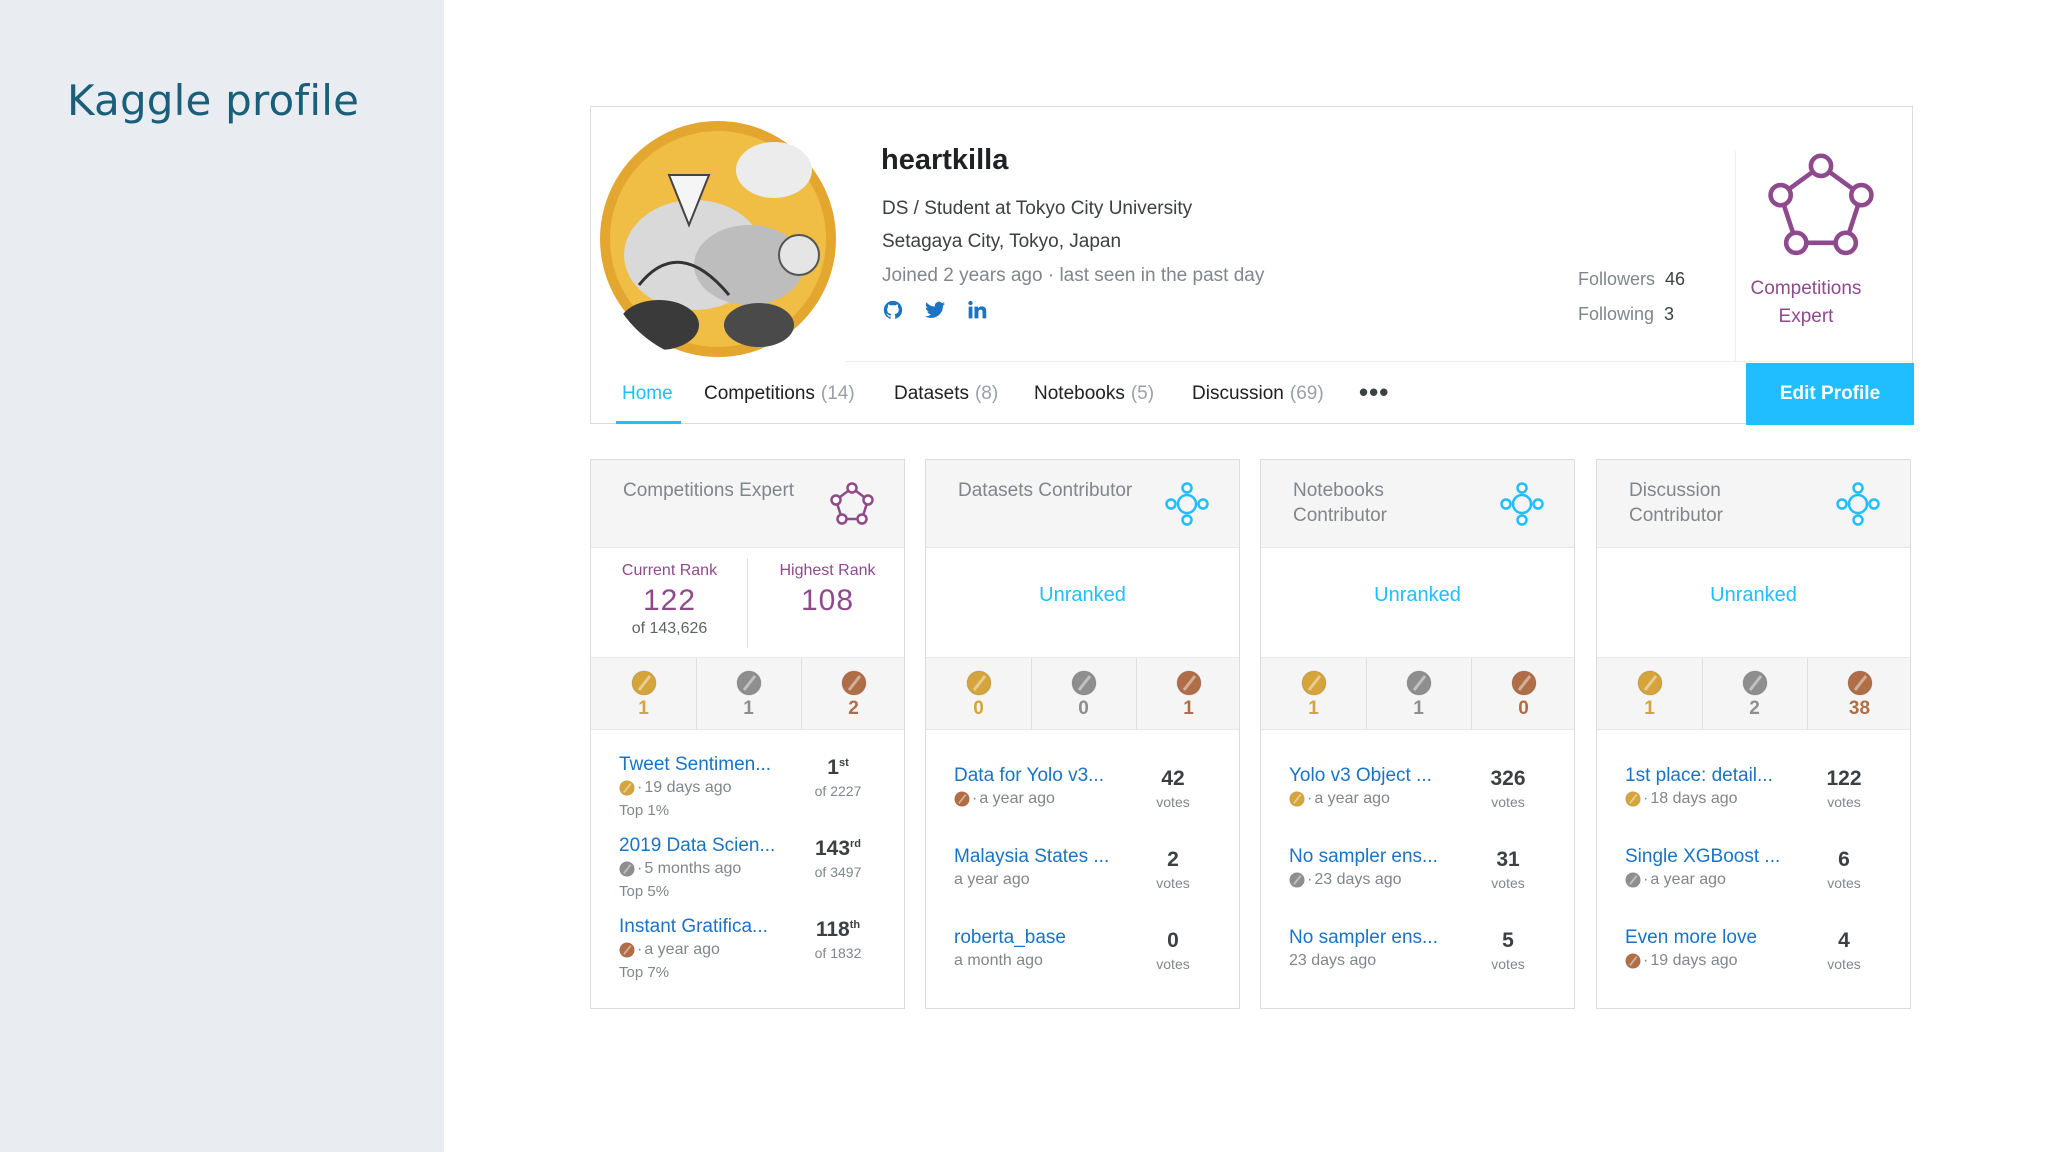 The width and height of the screenshot is (2048, 1152). What do you see at coordinates (1753, 966) in the screenshot?
I see `list-item: Even more love · 19 days ago 4 votes` at bounding box center [1753, 966].